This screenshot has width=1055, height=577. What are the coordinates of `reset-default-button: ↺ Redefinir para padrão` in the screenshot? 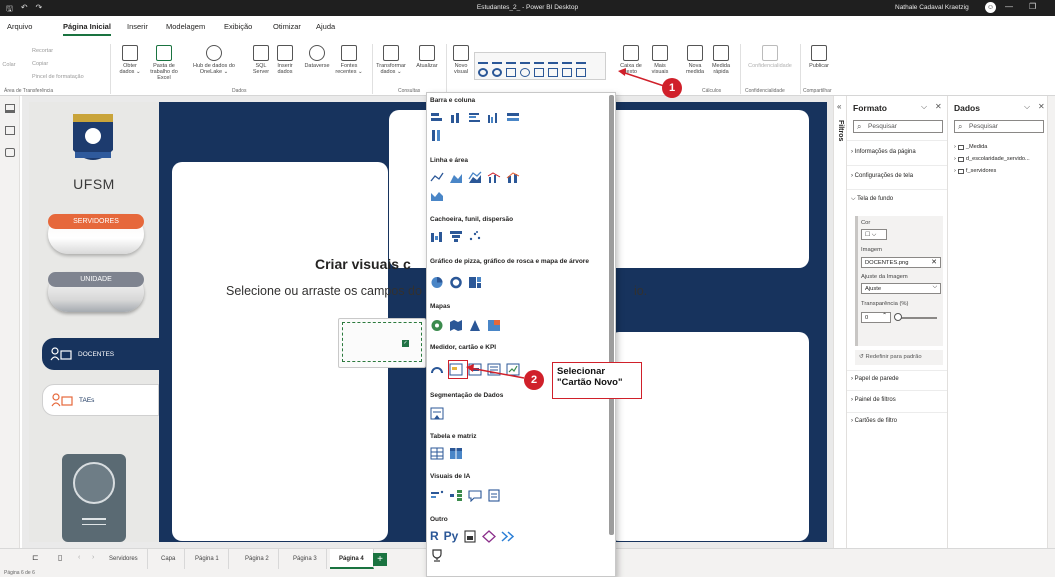 It's located at (899, 357).